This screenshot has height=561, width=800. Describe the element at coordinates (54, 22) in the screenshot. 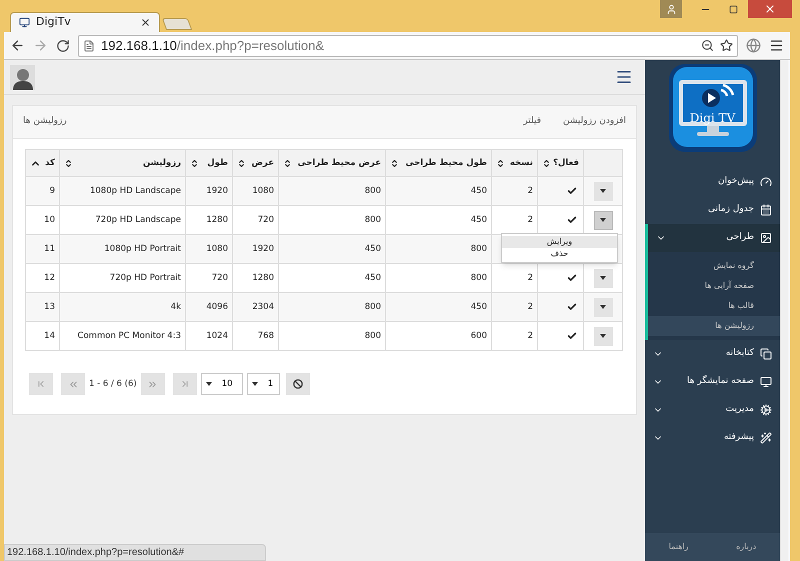

I see `tab-title: DigiTv` at that location.